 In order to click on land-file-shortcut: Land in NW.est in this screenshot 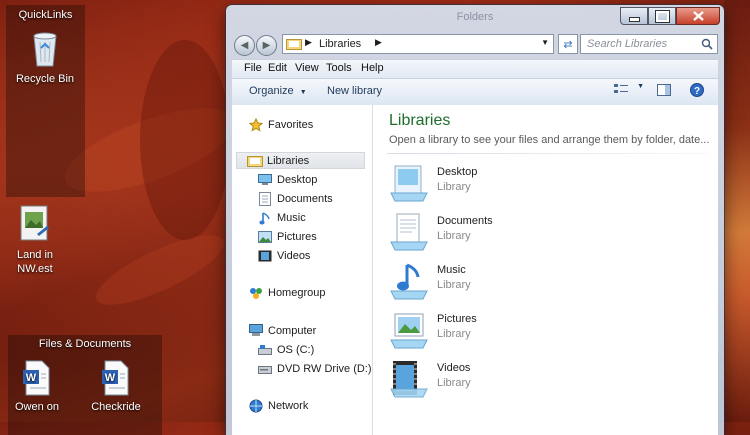, I will do `click(35, 240)`.